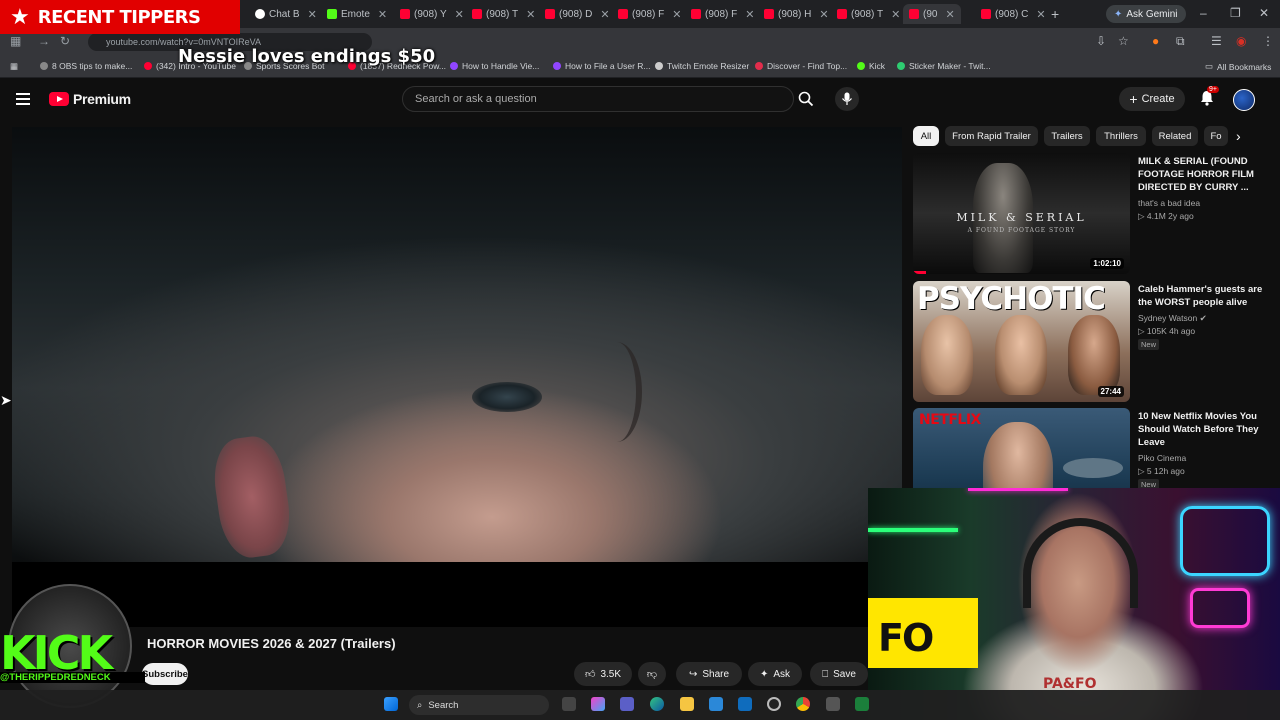 This screenshot has height=720, width=1280. What do you see at coordinates (90, 99) in the screenshot?
I see `youtube-logo: Premium` at bounding box center [90, 99].